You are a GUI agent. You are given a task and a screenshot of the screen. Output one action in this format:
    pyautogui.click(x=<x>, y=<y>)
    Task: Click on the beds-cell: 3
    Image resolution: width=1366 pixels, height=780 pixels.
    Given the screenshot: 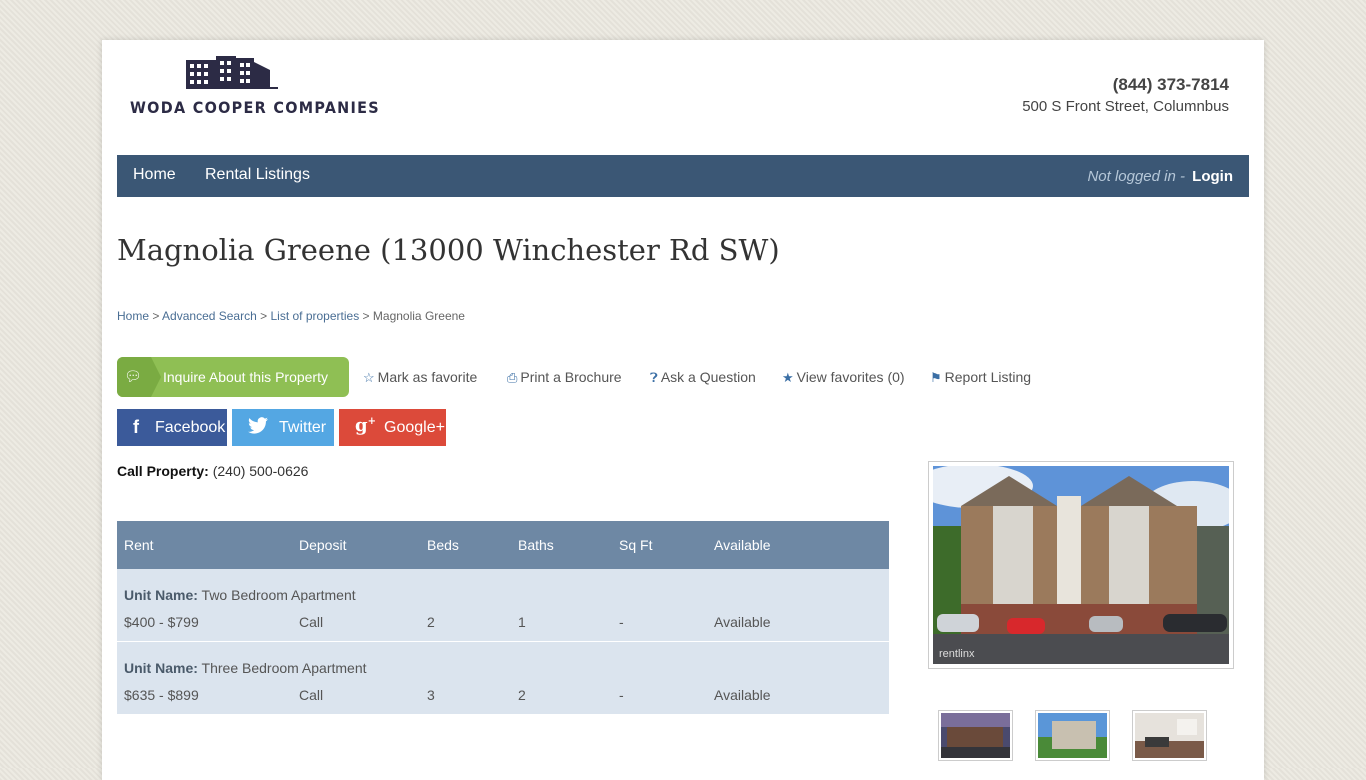 What is the action you would take?
    pyautogui.click(x=465, y=697)
    